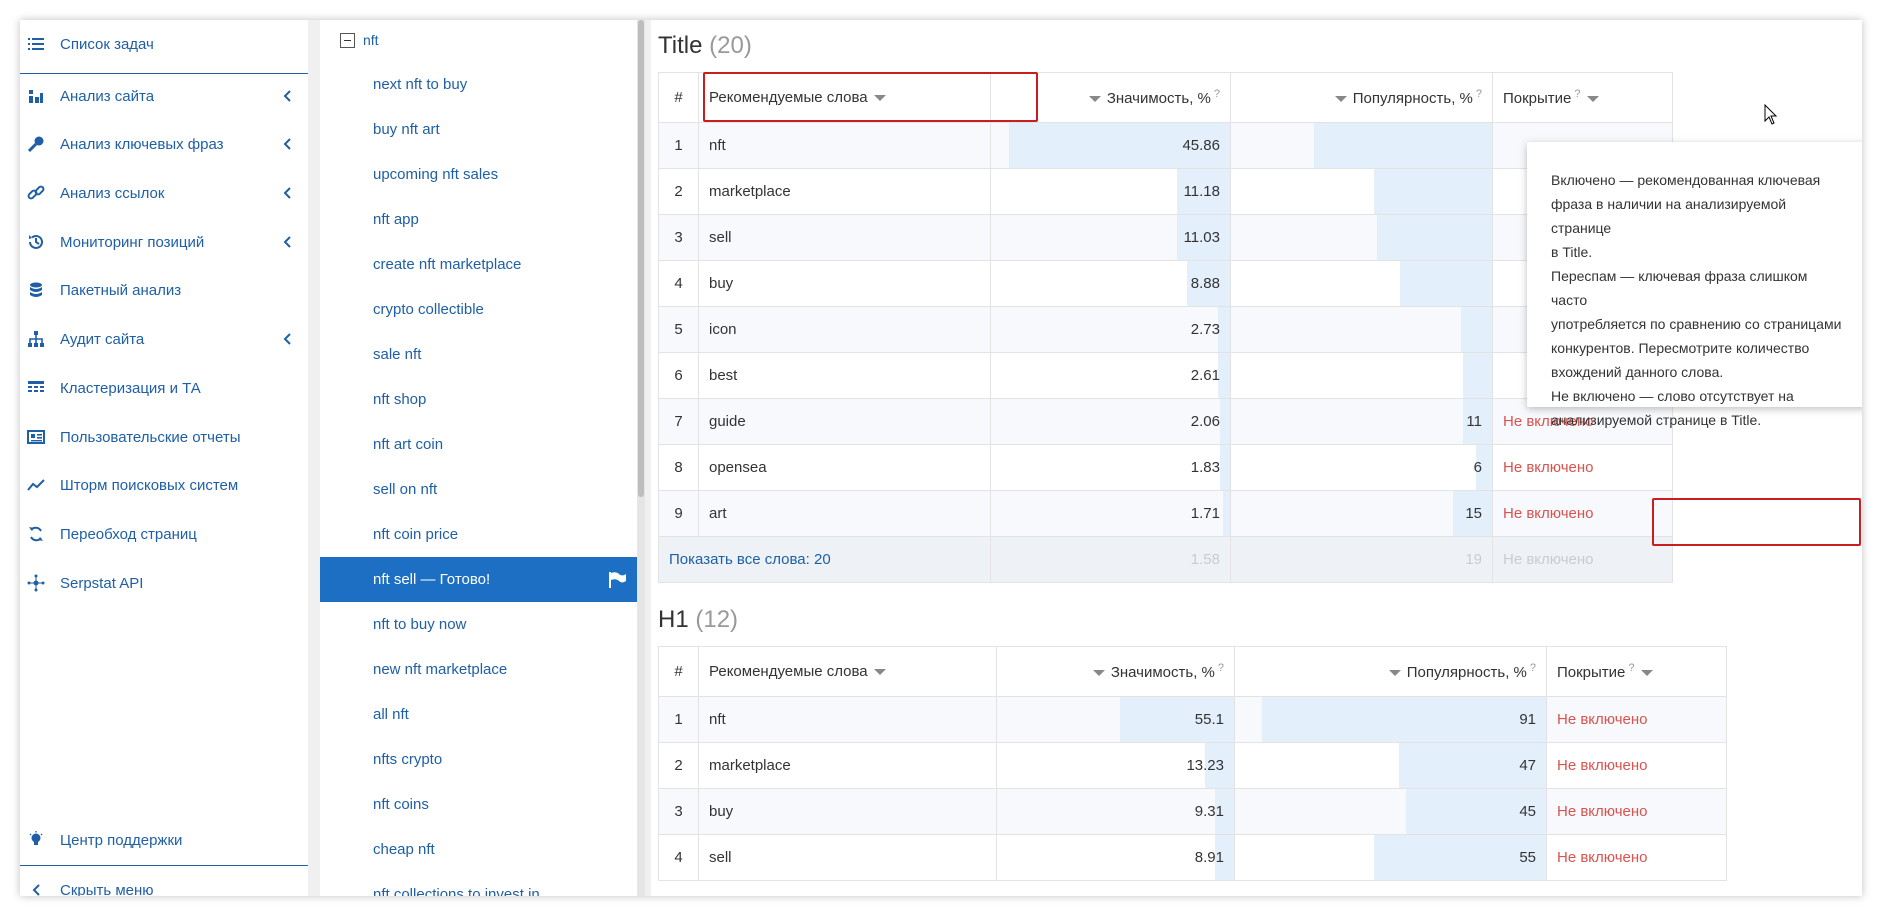 The image size is (1882, 917). I want to click on keyword-label: nft app, so click(396, 219).